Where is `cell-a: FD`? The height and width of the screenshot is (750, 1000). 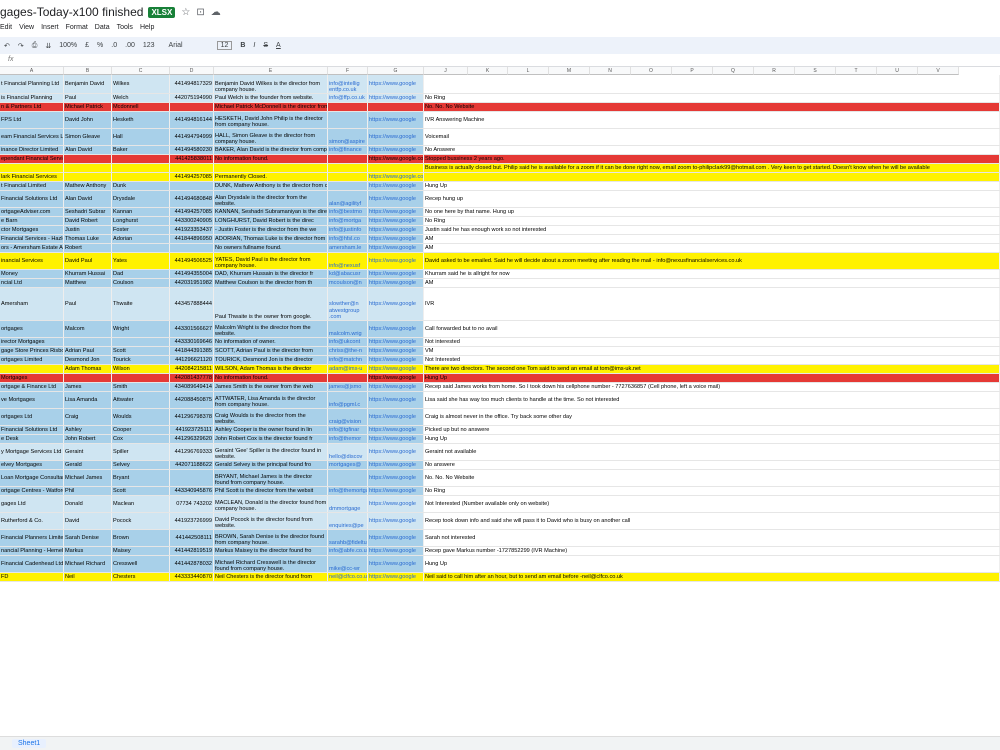 cell-a: FD is located at coordinates (32, 577).